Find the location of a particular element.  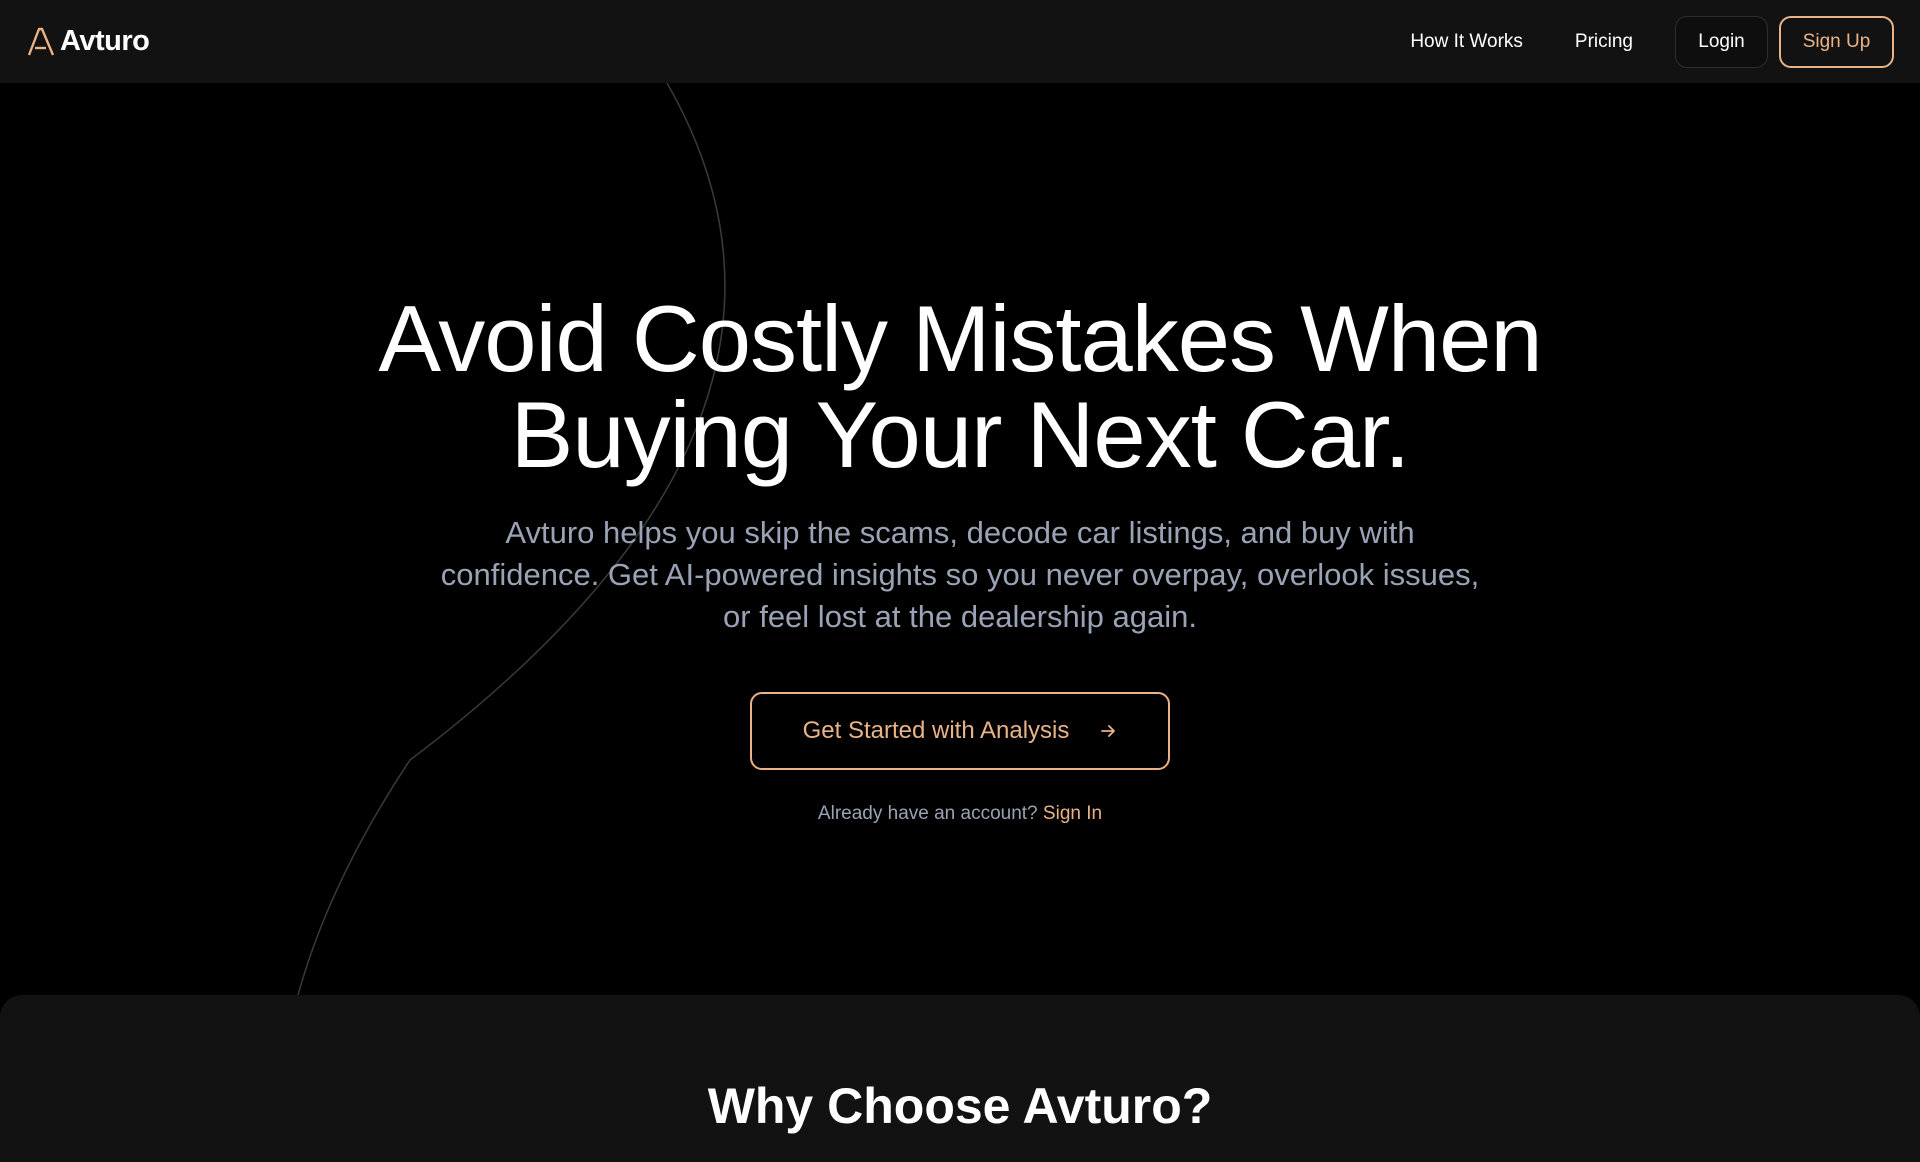

hero-title-line-1: Avoid Costly Mistakes When is located at coordinates (960, 338).